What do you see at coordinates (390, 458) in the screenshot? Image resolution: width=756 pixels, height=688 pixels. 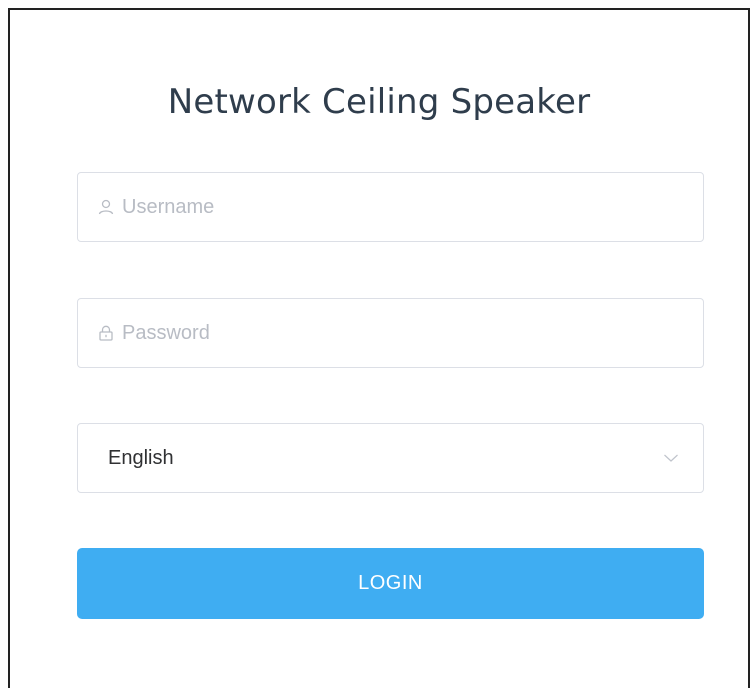 I see `language-select: English` at bounding box center [390, 458].